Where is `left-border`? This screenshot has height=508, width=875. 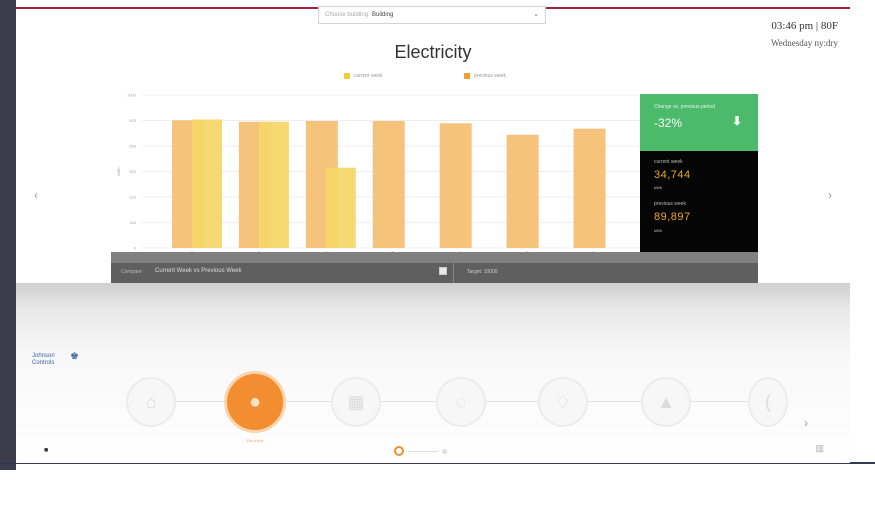
left-border is located at coordinates (8, 235).